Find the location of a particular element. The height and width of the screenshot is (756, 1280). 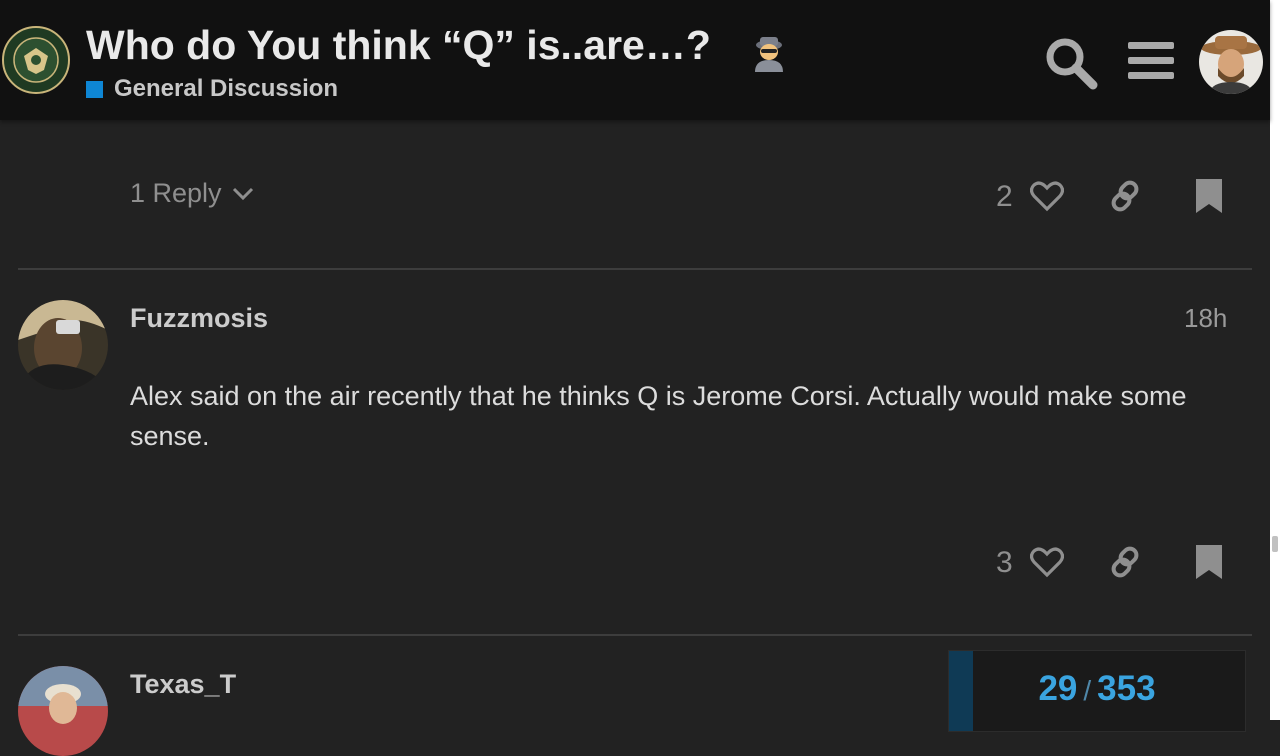

category-badge: General Discussion is located at coordinates (212, 89).